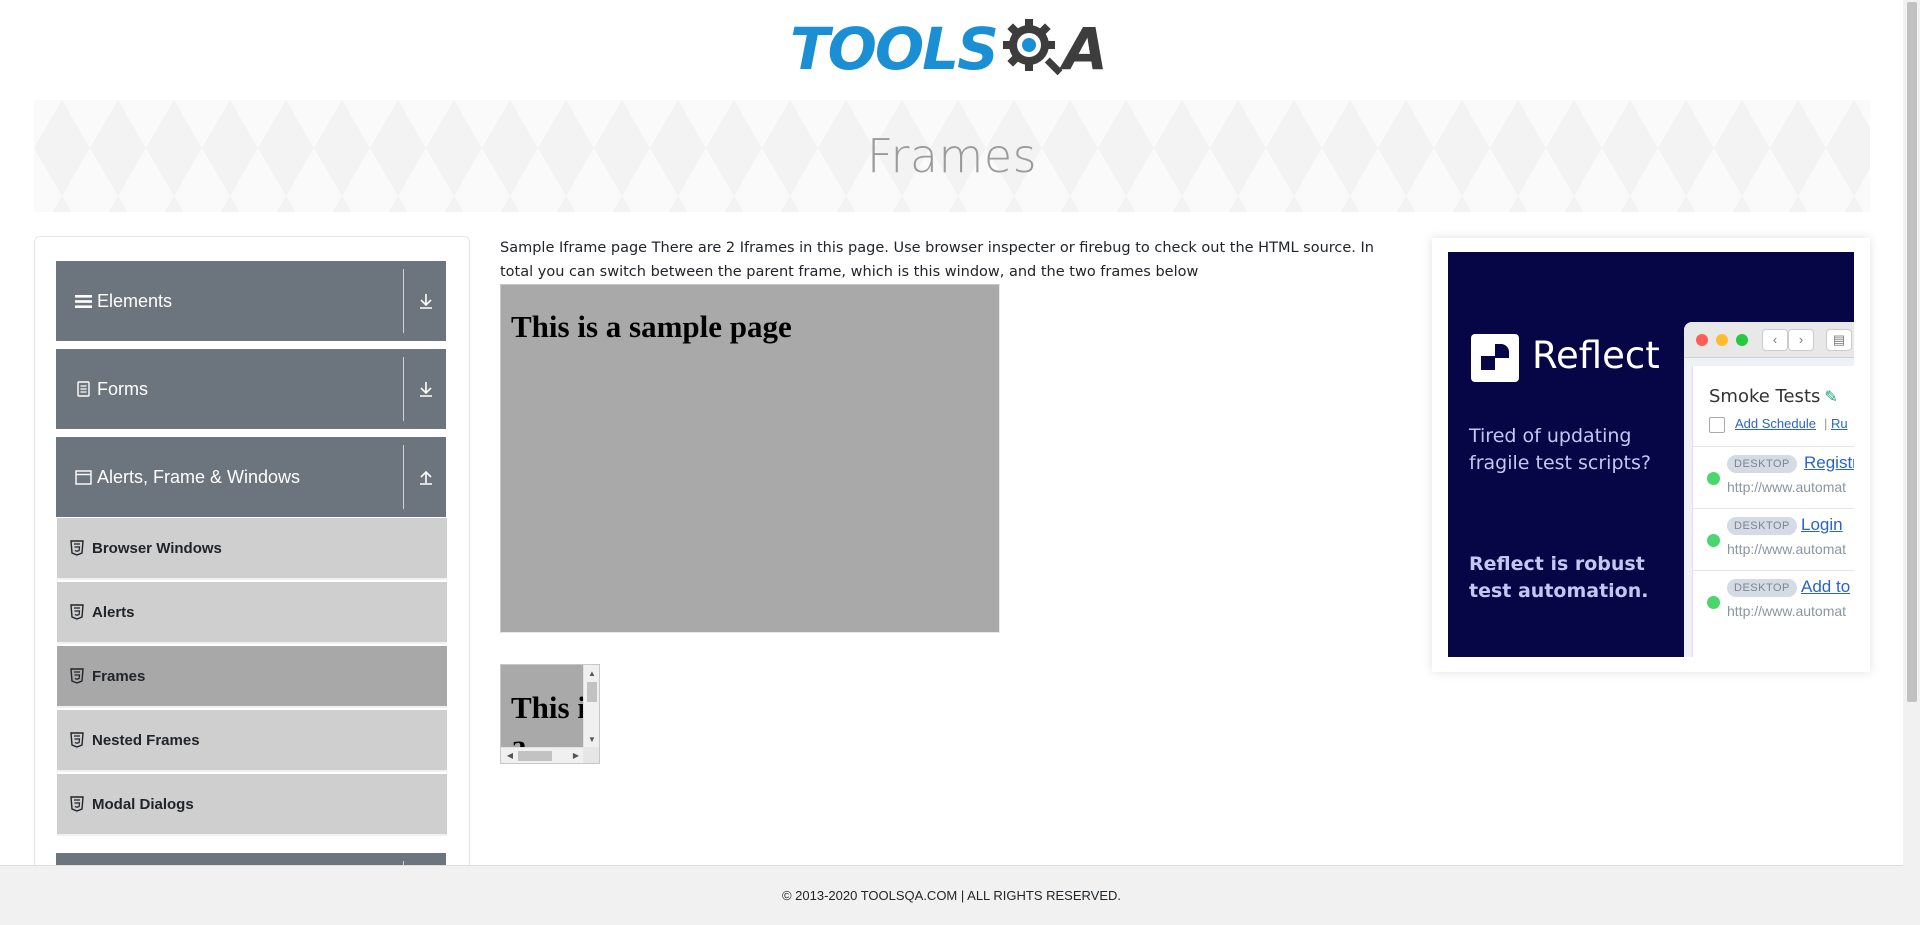 This screenshot has height=925, width=1920. I want to click on test-row: DESKTOP Add to http://www.automat, so click(1773, 601).